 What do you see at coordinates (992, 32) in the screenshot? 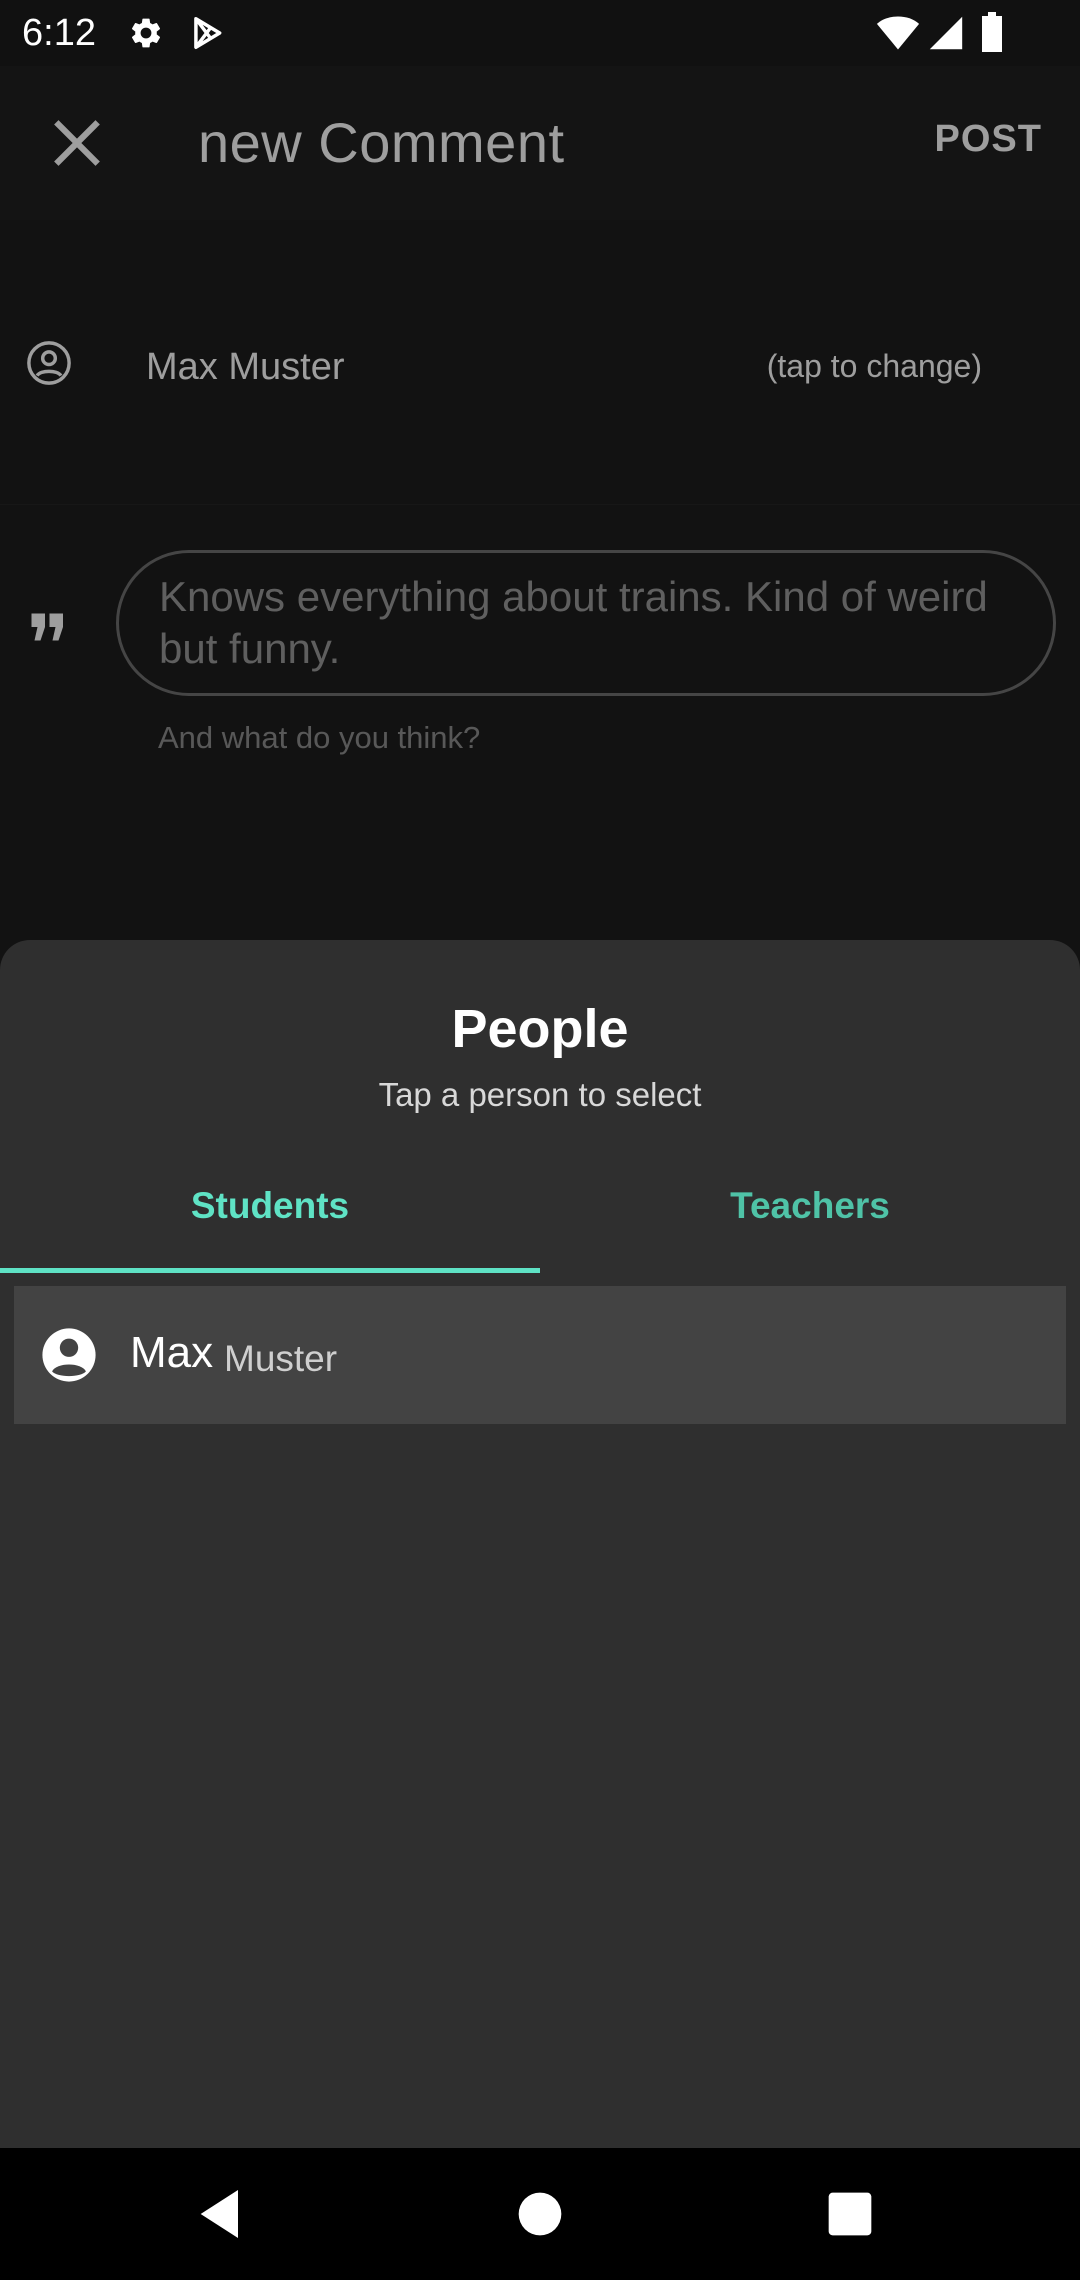
I see `battery-icon` at bounding box center [992, 32].